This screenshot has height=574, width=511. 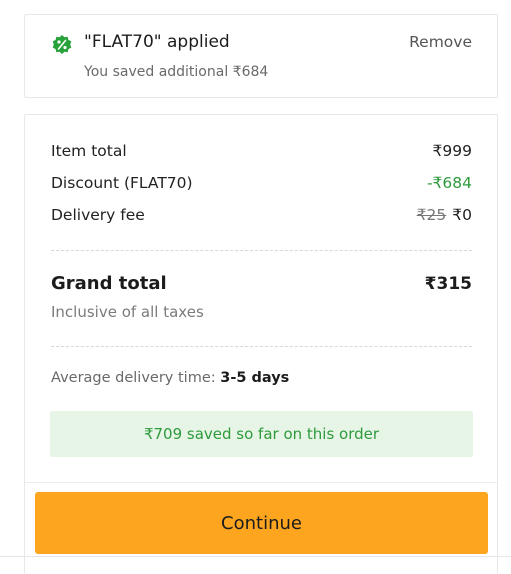 I want to click on item-total-value: ₹999, so click(x=452, y=151).